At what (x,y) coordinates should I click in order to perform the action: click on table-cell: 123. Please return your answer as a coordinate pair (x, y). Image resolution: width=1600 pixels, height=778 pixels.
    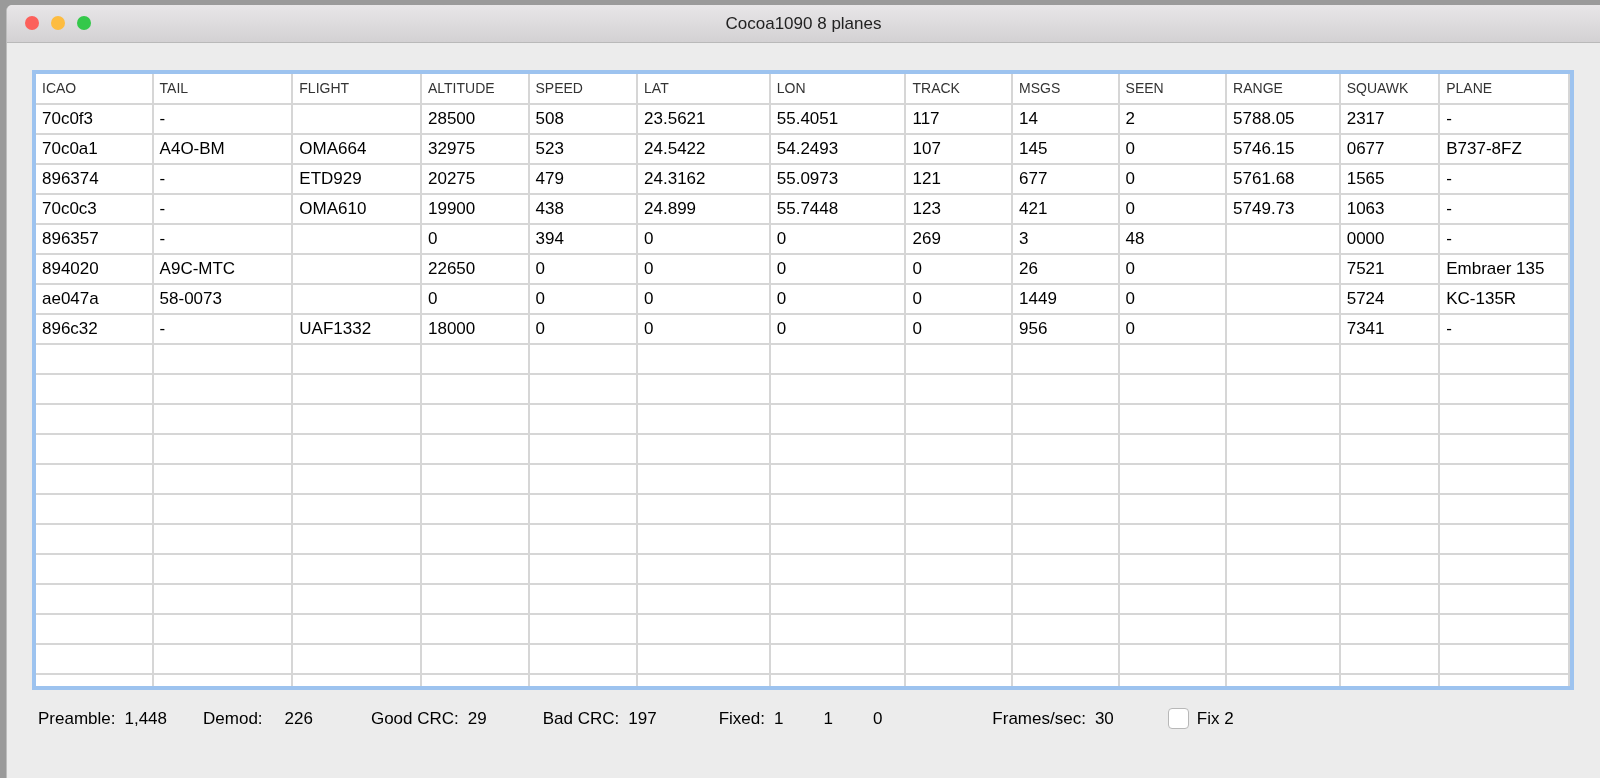
    Looking at the image, I should click on (958, 209).